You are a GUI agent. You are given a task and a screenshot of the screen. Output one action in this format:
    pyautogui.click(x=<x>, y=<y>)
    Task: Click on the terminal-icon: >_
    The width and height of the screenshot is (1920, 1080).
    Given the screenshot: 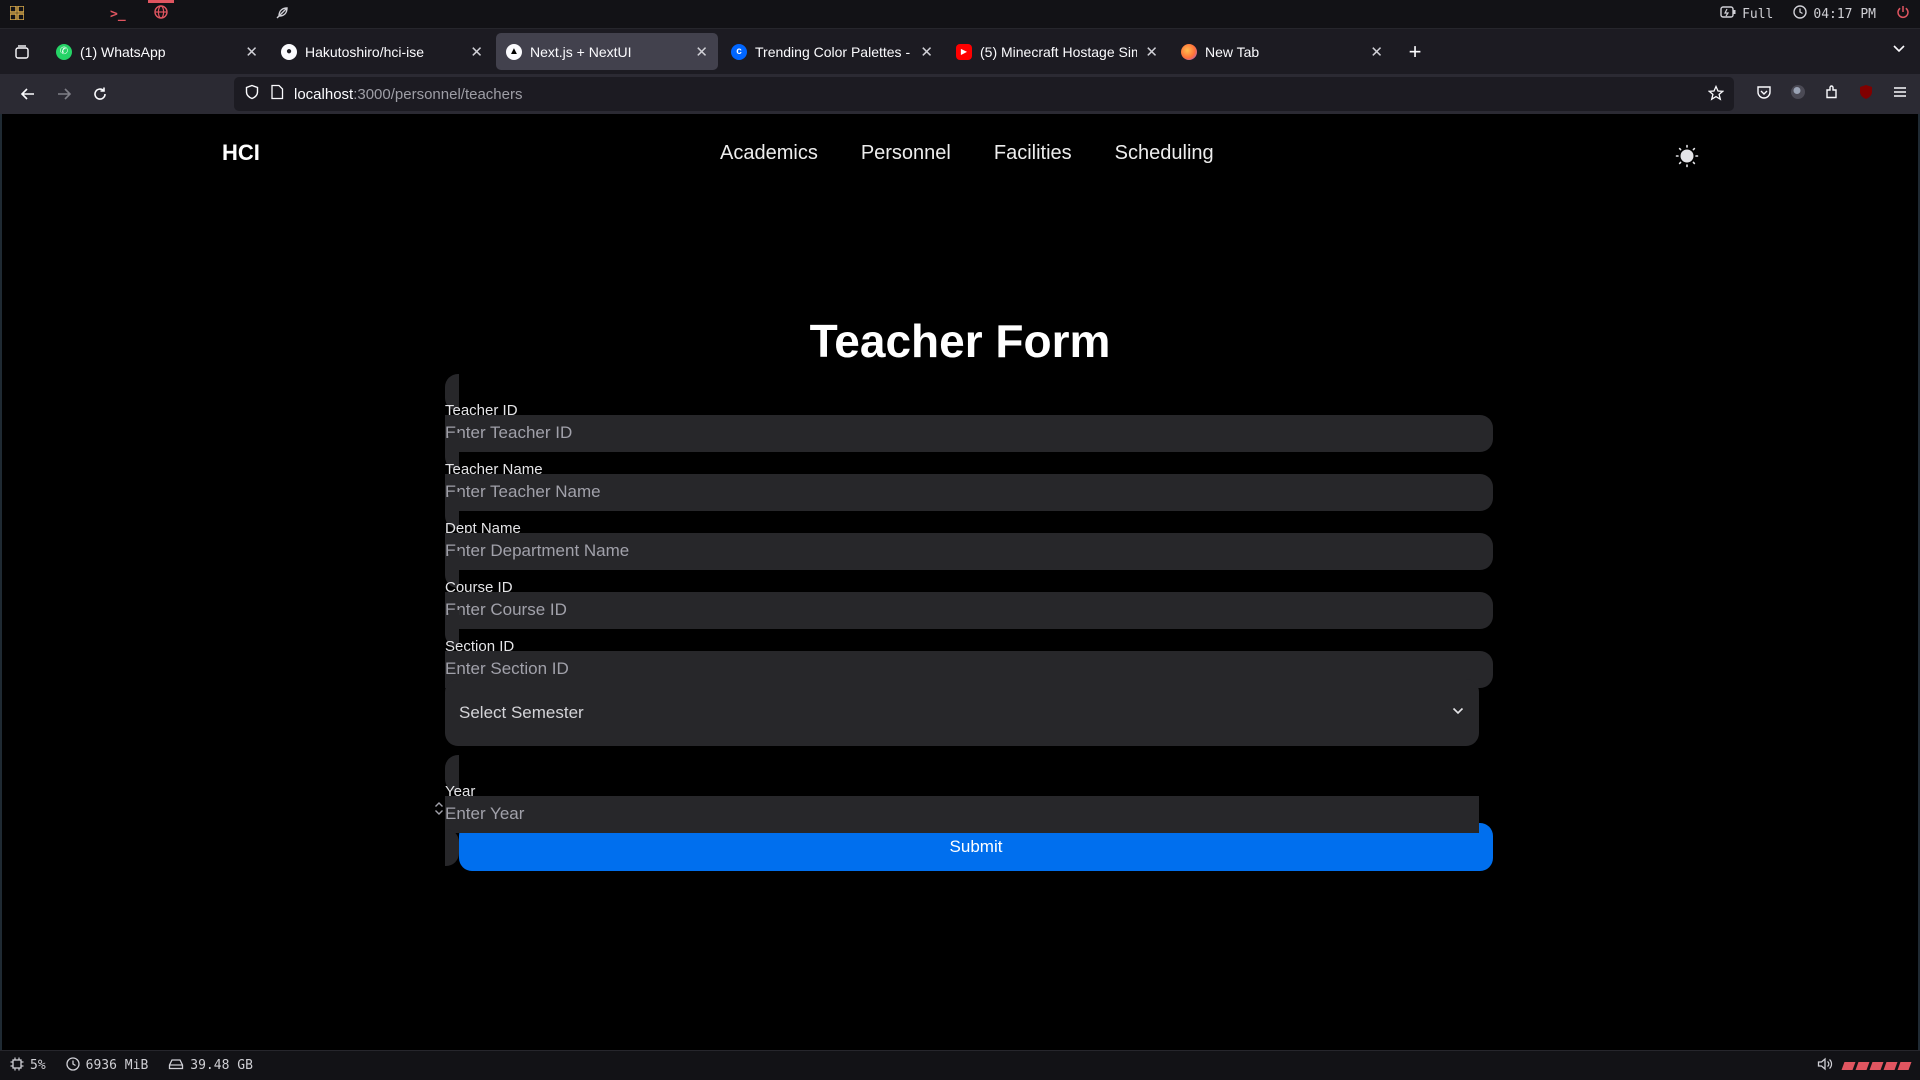 What is the action you would take?
    pyautogui.click(x=118, y=14)
    